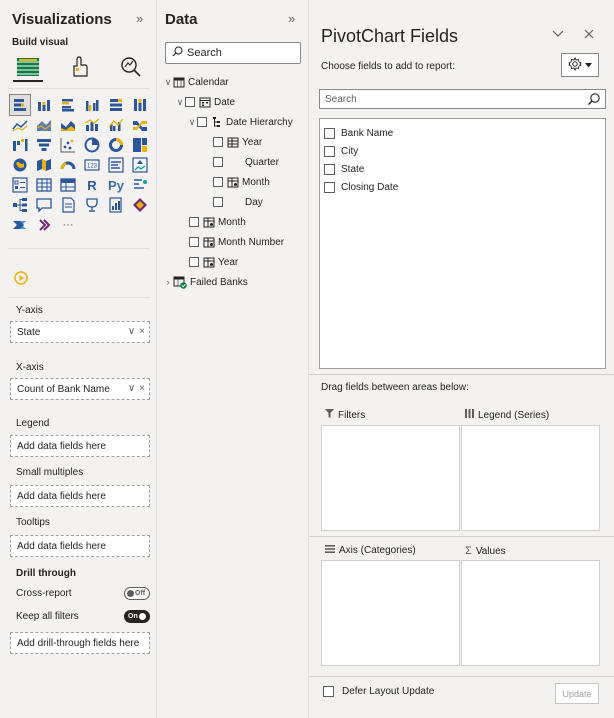 The width and height of the screenshot is (614, 718). Describe the element at coordinates (577, 693) in the screenshot. I see `update-button: Update` at that location.